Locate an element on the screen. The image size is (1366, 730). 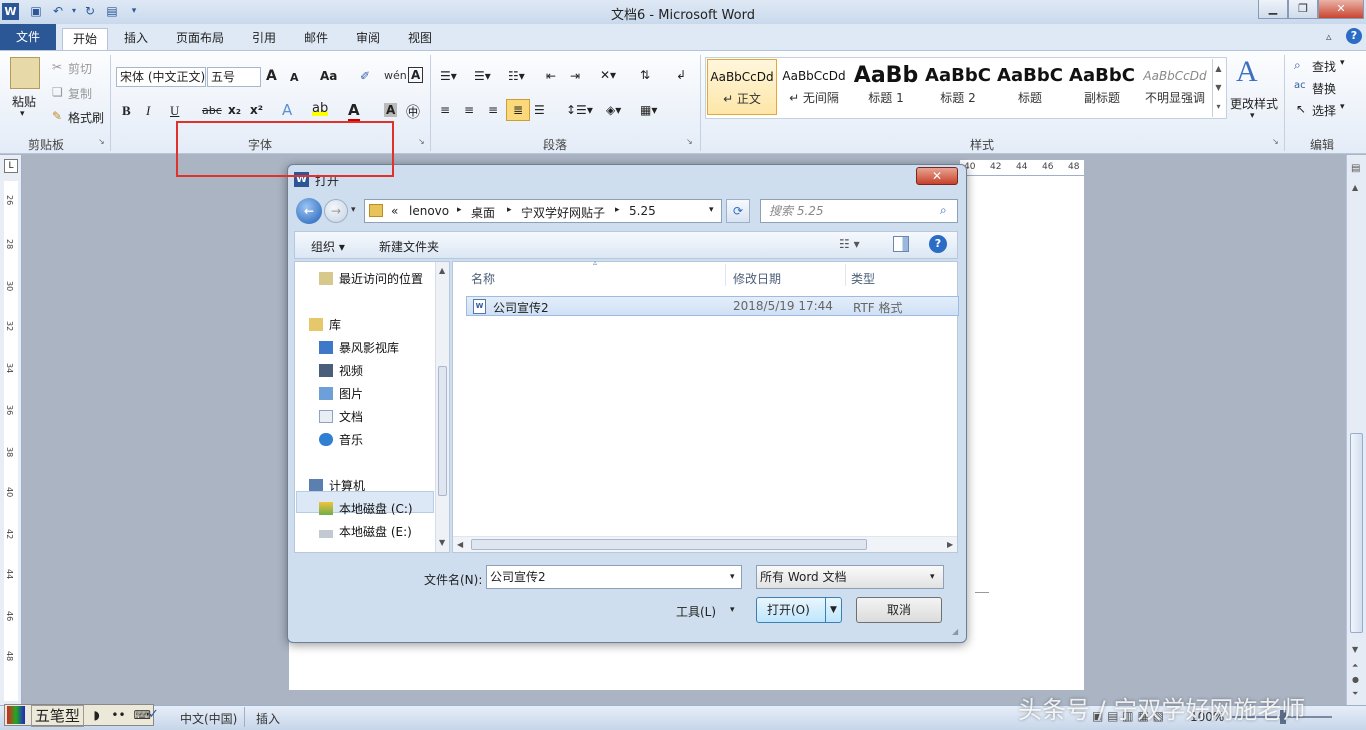
distributed-icon: ☰ is located at coordinates (539, 110).